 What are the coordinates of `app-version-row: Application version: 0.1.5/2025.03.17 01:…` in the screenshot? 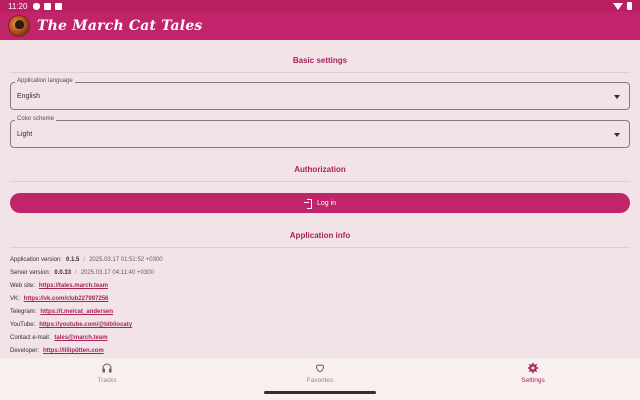 It's located at (86, 260).